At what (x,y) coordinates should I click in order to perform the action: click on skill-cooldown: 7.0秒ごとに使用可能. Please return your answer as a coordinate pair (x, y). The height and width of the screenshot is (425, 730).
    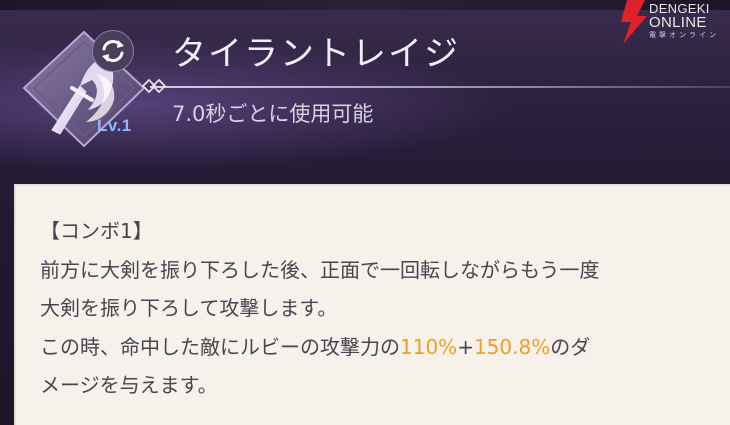
    Looking at the image, I should click on (273, 114).